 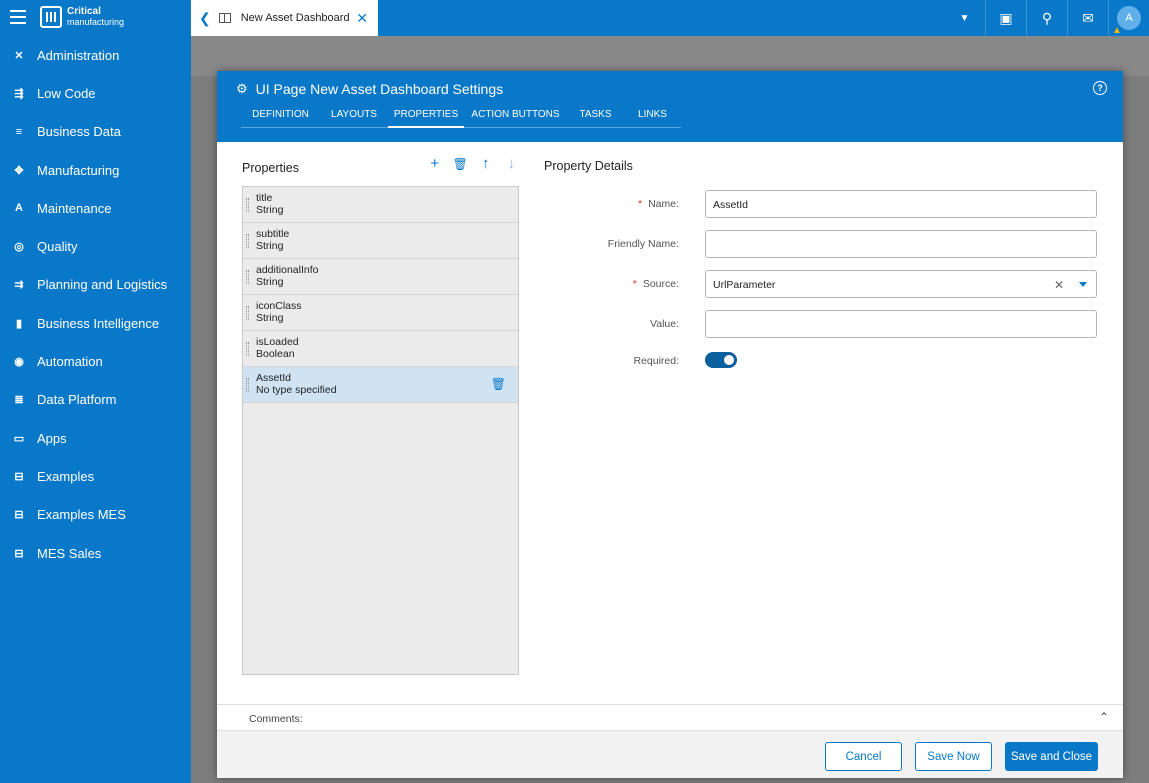 I want to click on sidebar-item-label: Business Data, so click(x=79, y=132).